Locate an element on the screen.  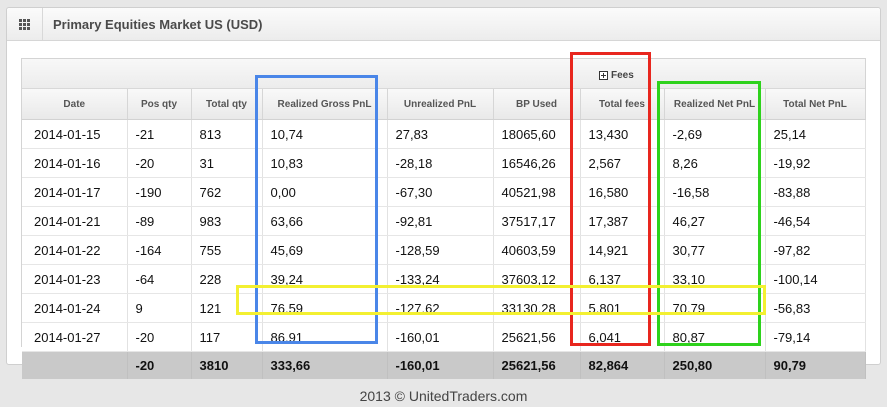
table-cell: -28,18 is located at coordinates (440, 163).